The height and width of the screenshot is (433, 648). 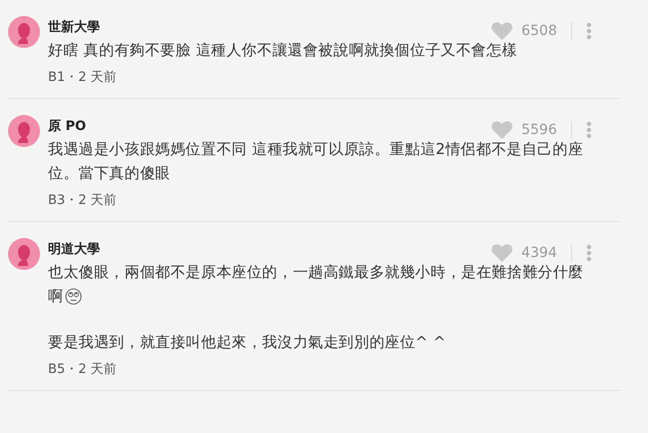 What do you see at coordinates (56, 296) in the screenshot?
I see `comment-text: 啊` at bounding box center [56, 296].